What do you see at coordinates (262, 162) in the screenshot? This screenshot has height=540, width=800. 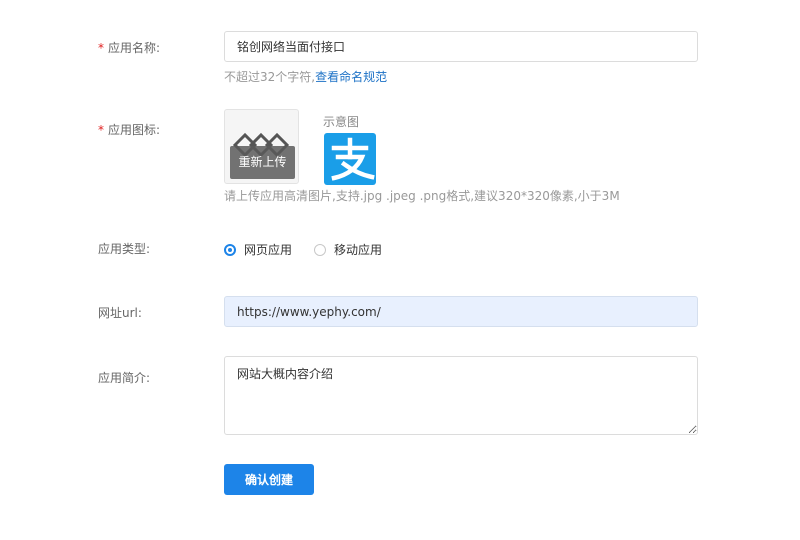 I see `reupload-button: 重新上传` at bounding box center [262, 162].